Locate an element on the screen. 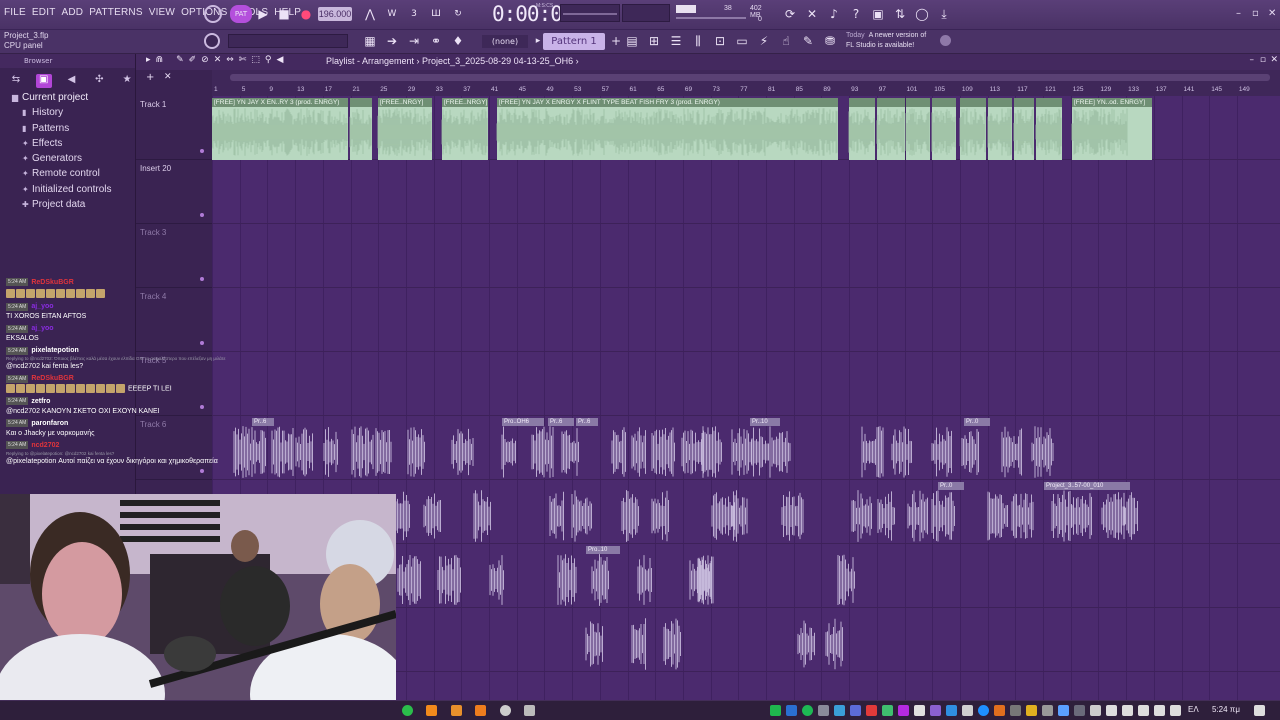 The height and width of the screenshot is (720, 1280). browser-plugin-icon: ✣ is located at coordinates (99, 81).